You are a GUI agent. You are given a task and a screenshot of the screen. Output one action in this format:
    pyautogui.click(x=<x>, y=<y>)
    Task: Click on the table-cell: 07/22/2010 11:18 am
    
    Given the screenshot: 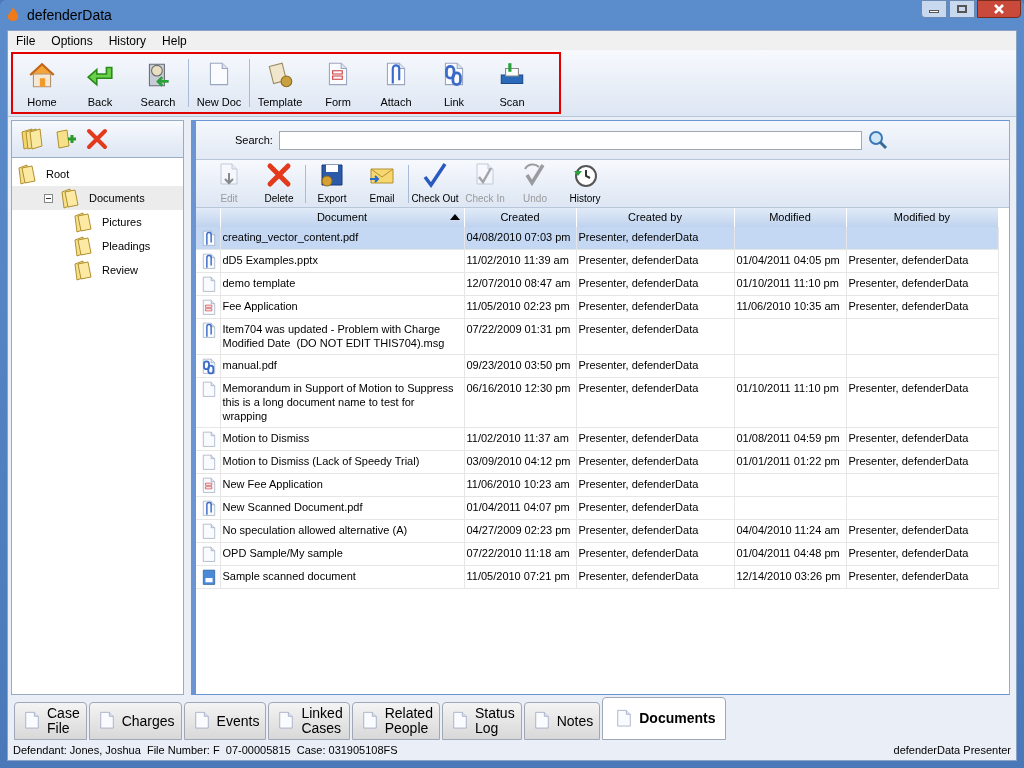 What is the action you would take?
    pyautogui.click(x=518, y=553)
    